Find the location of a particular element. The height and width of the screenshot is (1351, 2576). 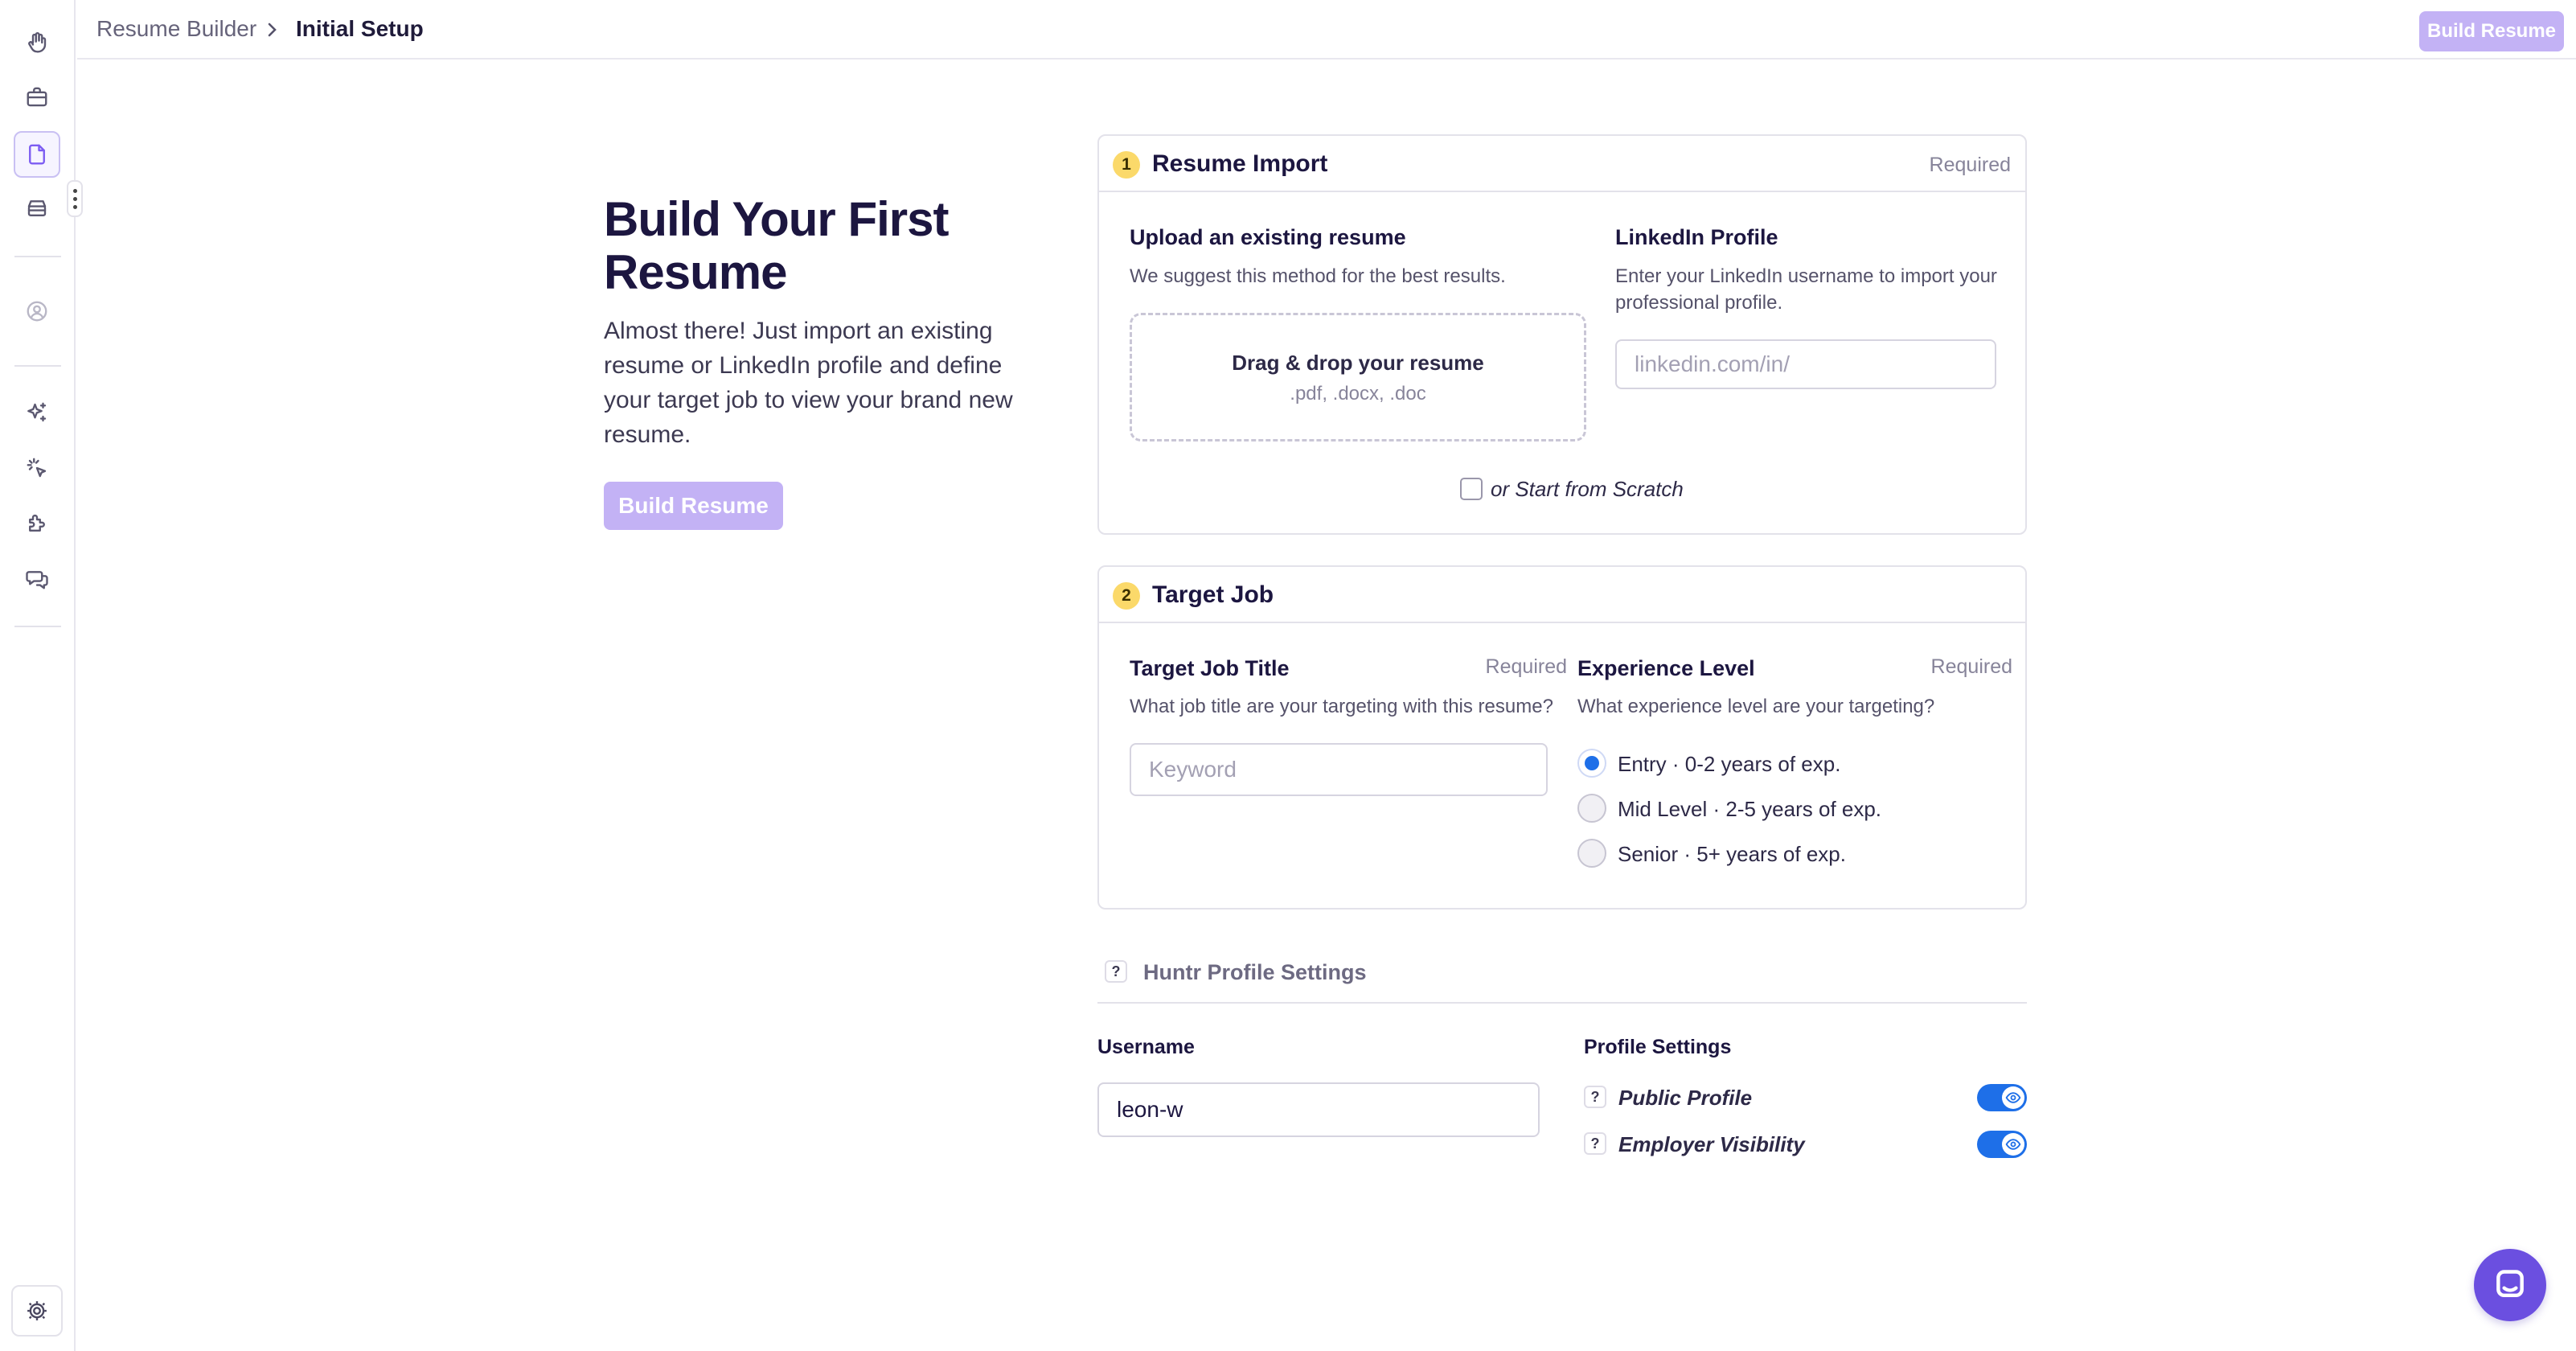

cursor-click-icon is located at coordinates (37, 468).